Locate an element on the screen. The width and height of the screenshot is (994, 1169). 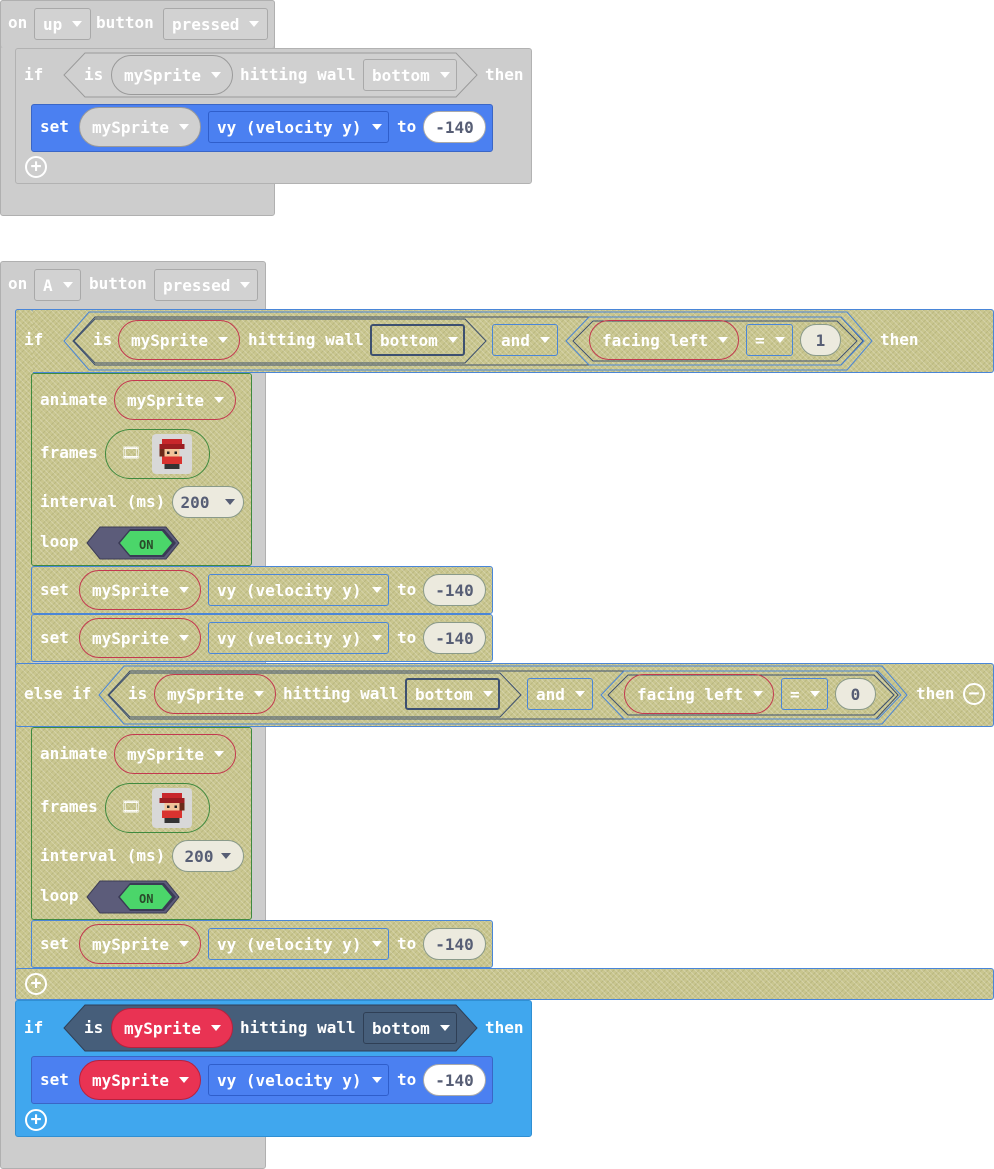
if-footer is located at coordinates (504, 984).